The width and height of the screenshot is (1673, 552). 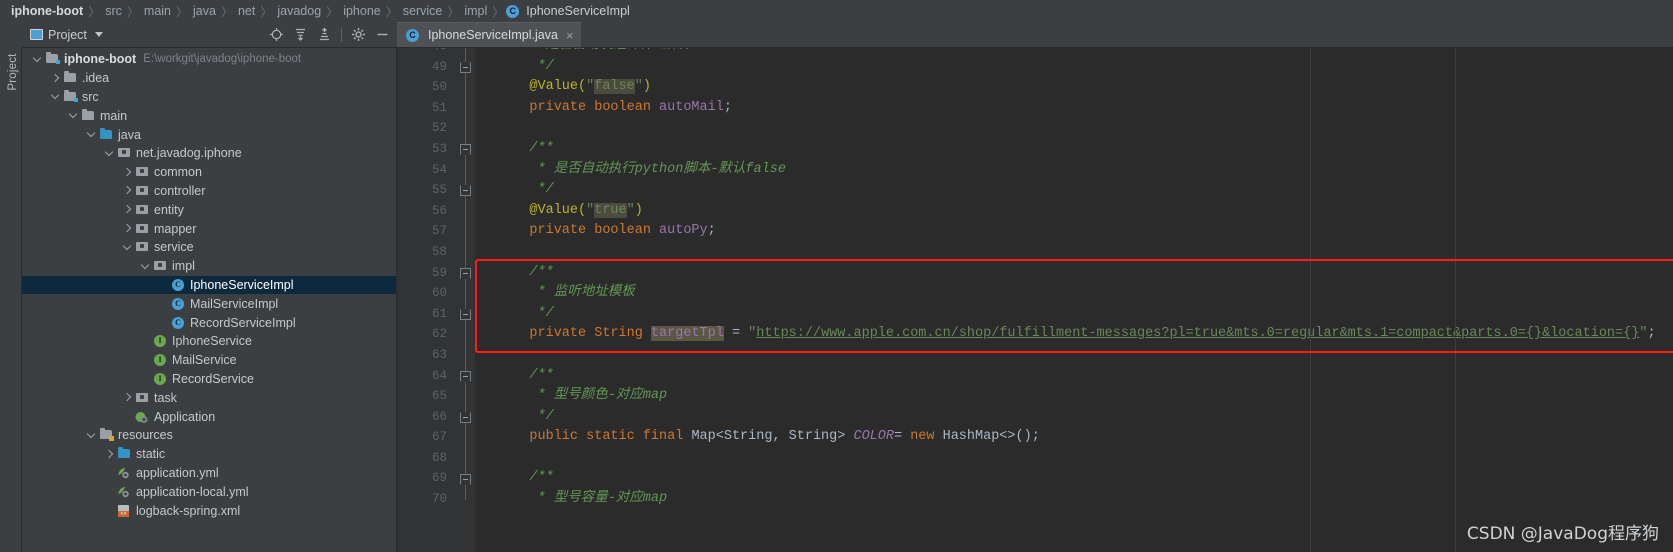 What do you see at coordinates (209, 379) in the screenshot?
I see `tree-node-recordservice: I RecordService` at bounding box center [209, 379].